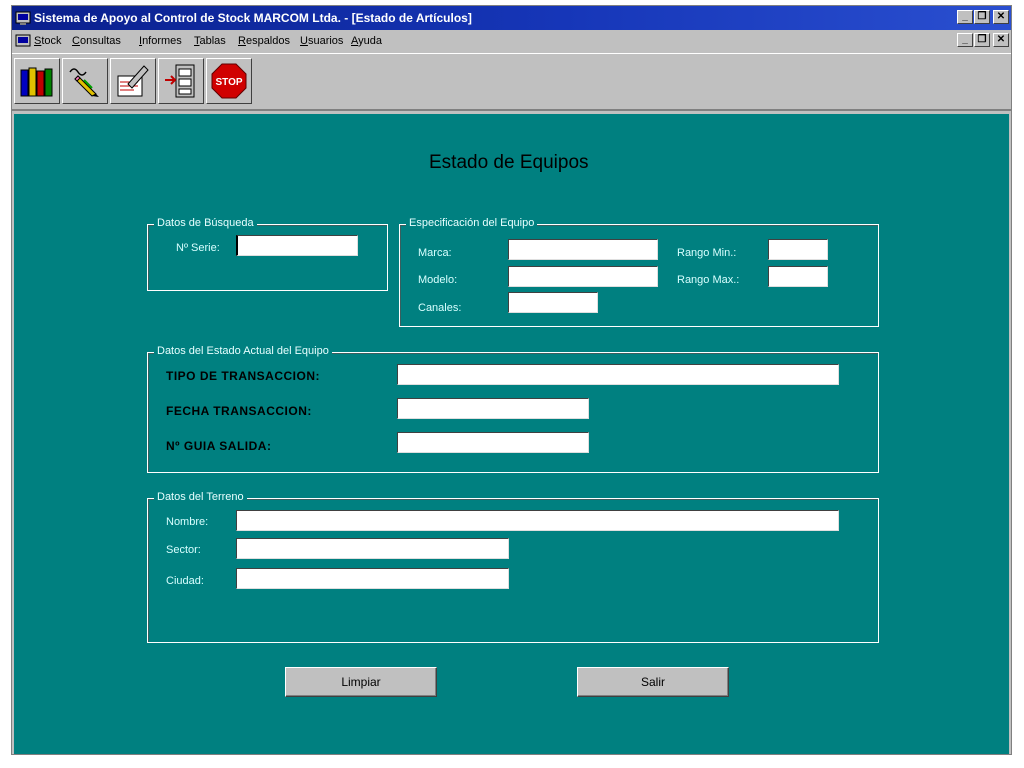 This screenshot has height=768, width=1024. I want to click on toolbar-stop-button: STOP, so click(229, 81).